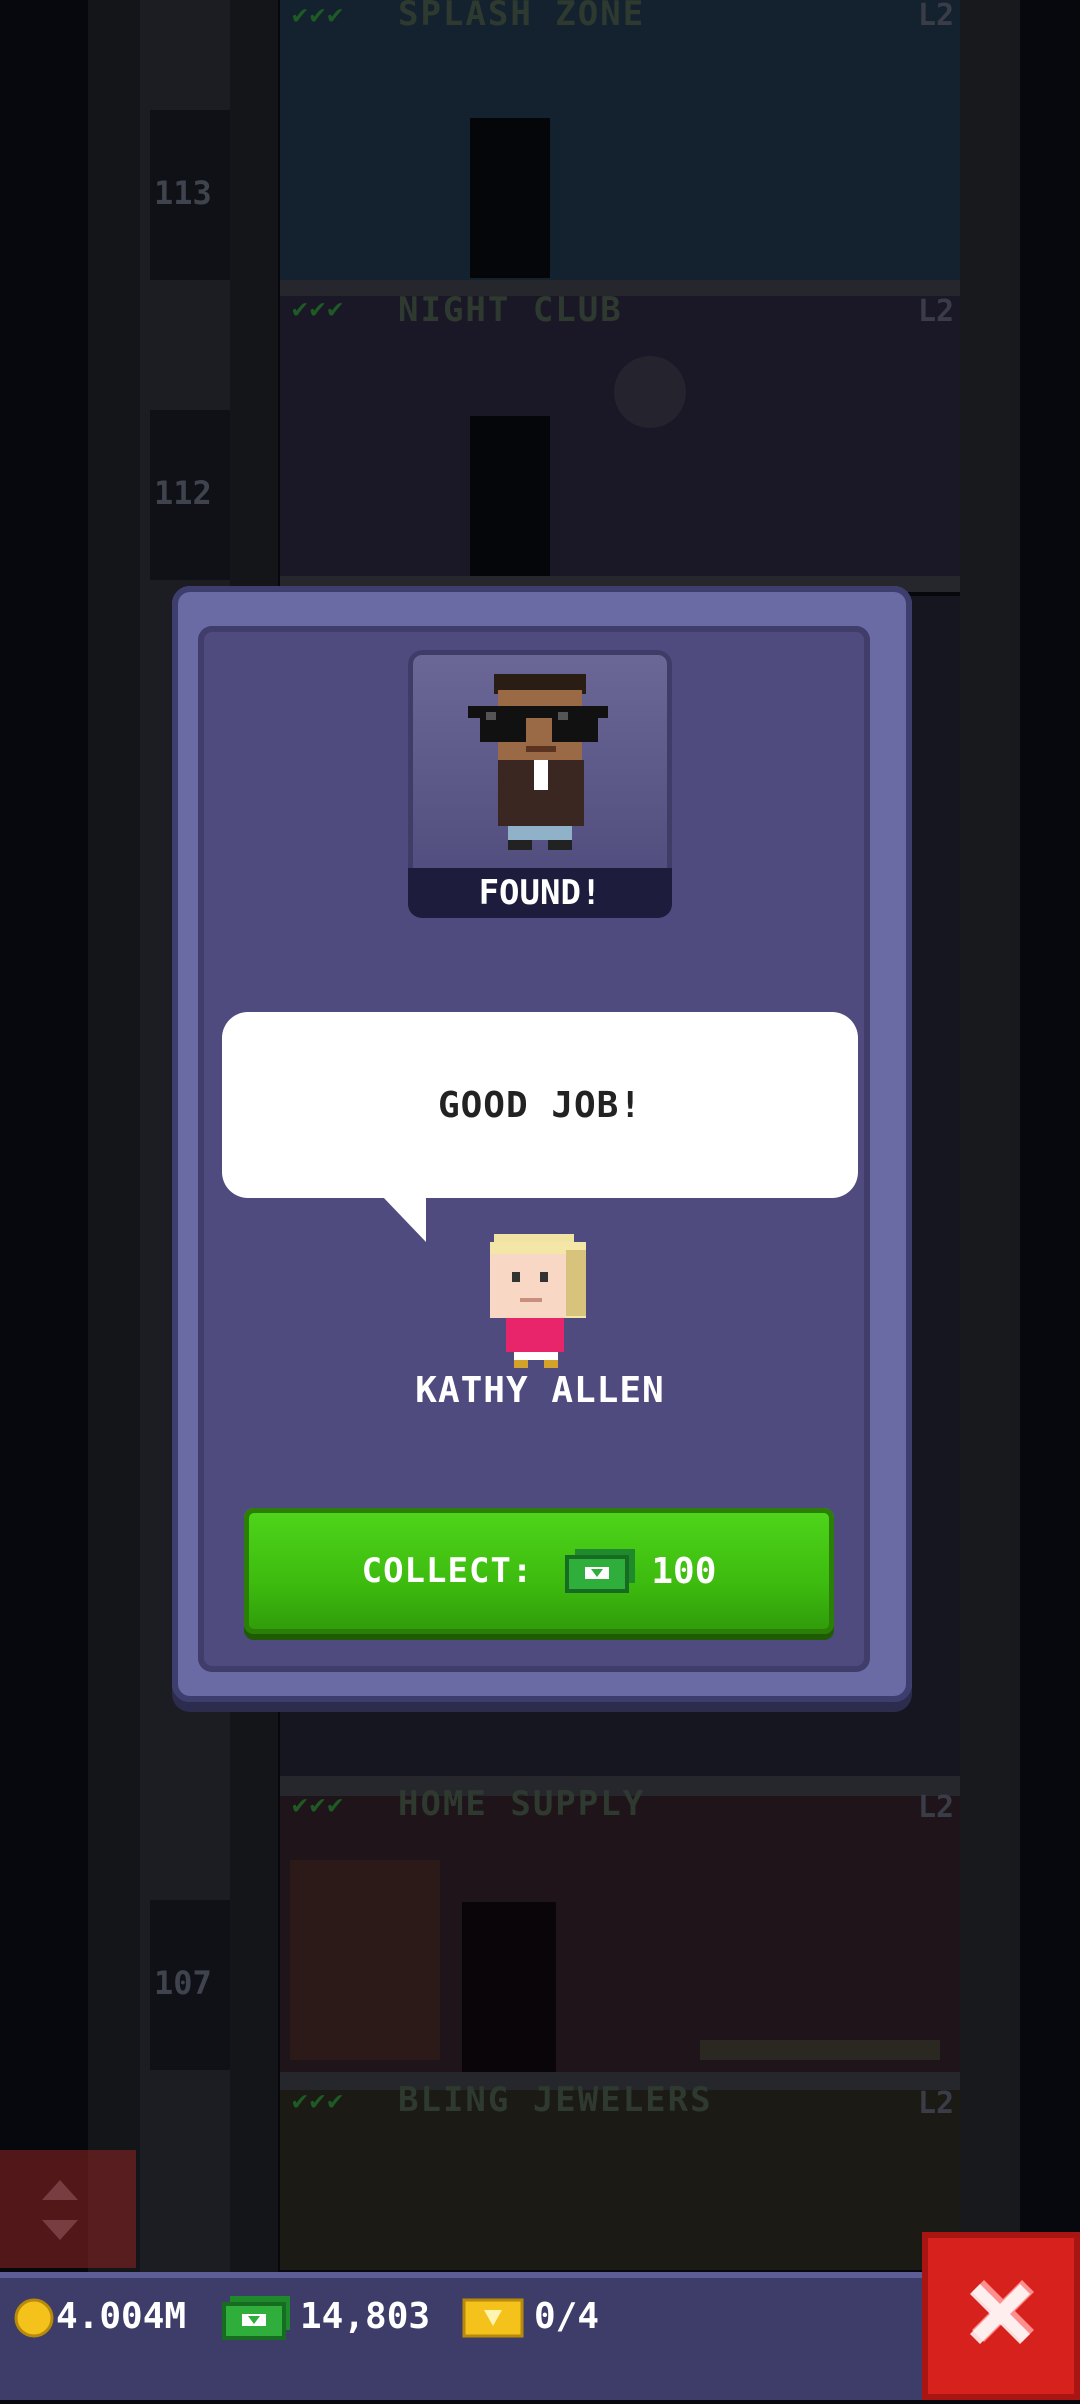 Image resolution: width=1080 pixels, height=2404 pixels. I want to click on npc-avatar, so click(538, 1301).